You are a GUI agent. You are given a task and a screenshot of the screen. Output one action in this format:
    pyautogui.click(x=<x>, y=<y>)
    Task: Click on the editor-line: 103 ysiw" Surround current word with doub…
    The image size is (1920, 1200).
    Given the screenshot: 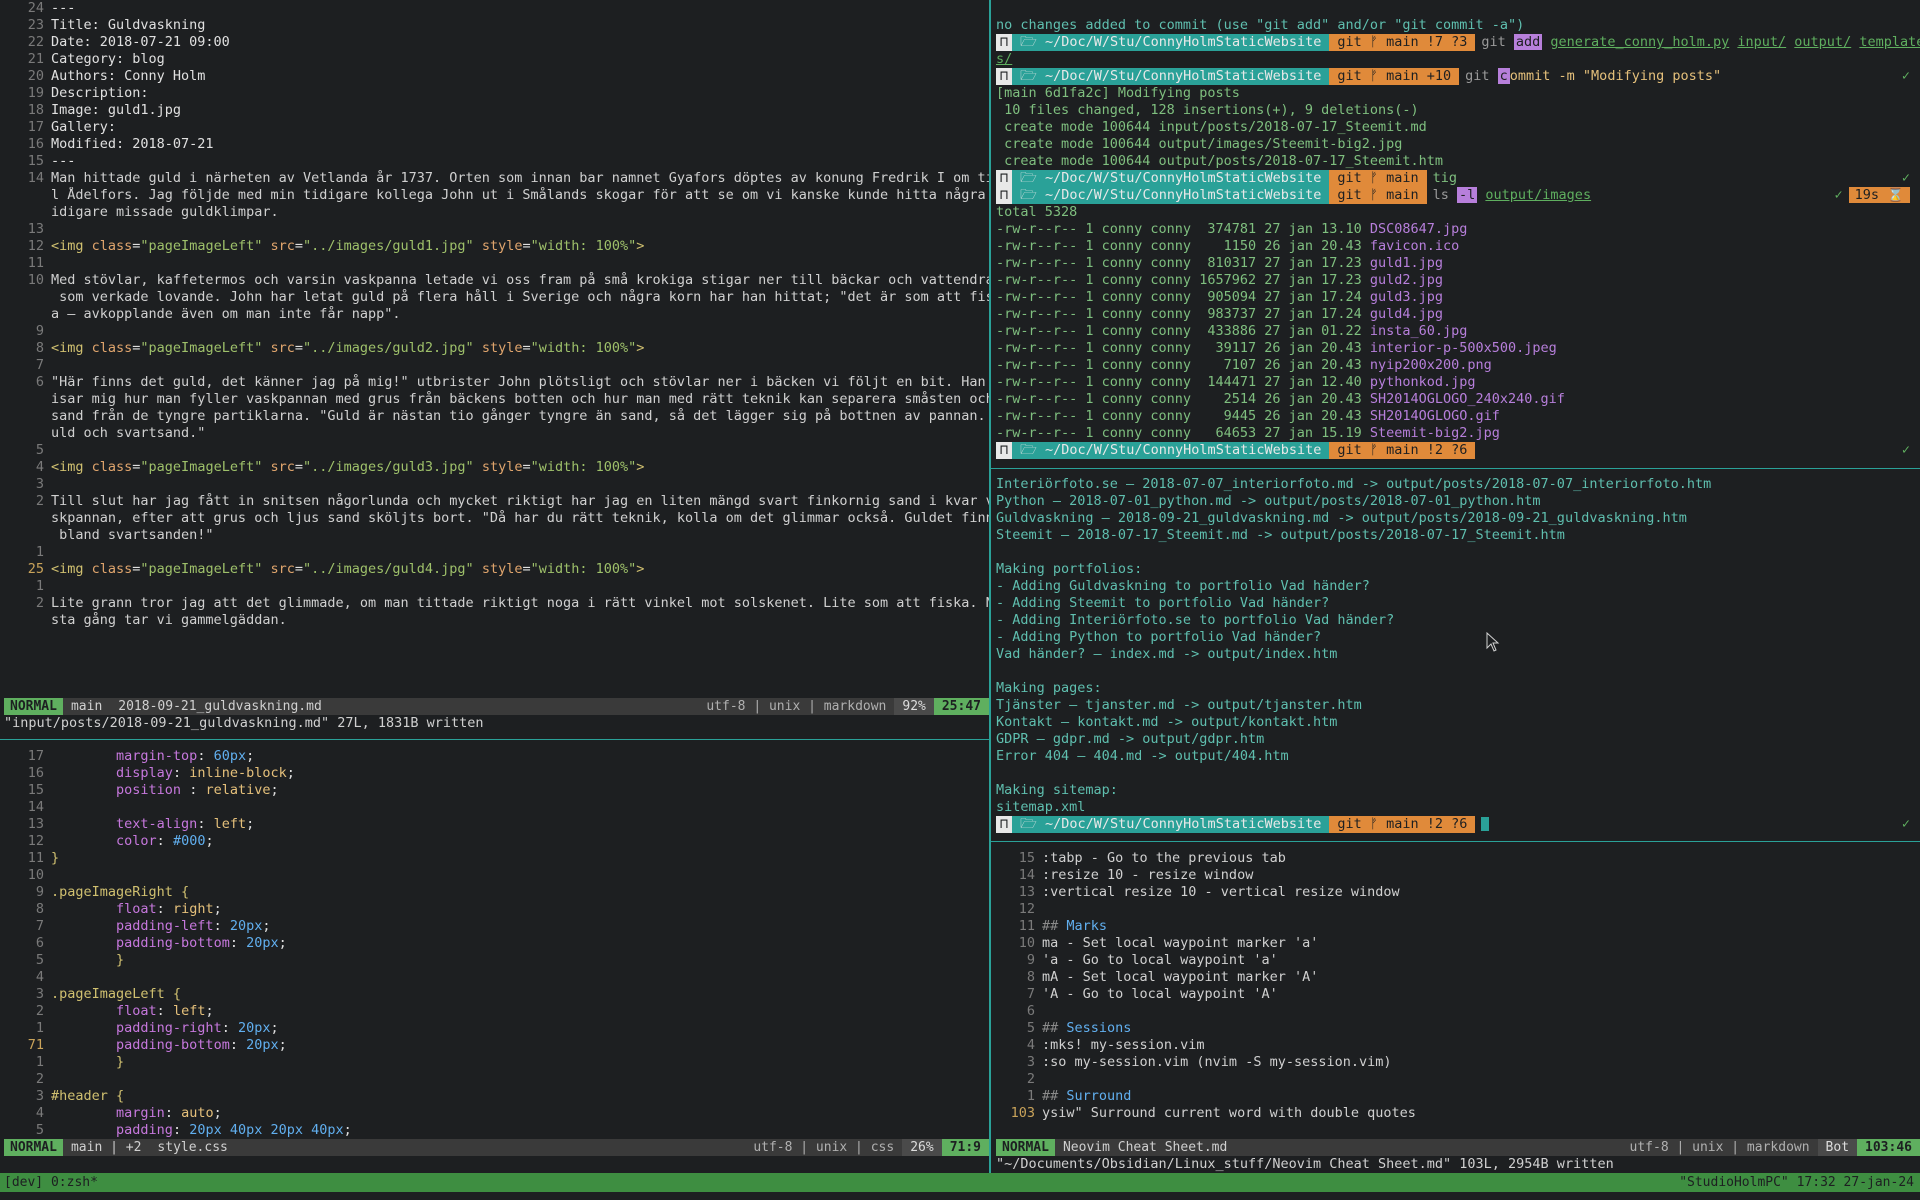 What is the action you would take?
    pyautogui.click(x=1455, y=1113)
    